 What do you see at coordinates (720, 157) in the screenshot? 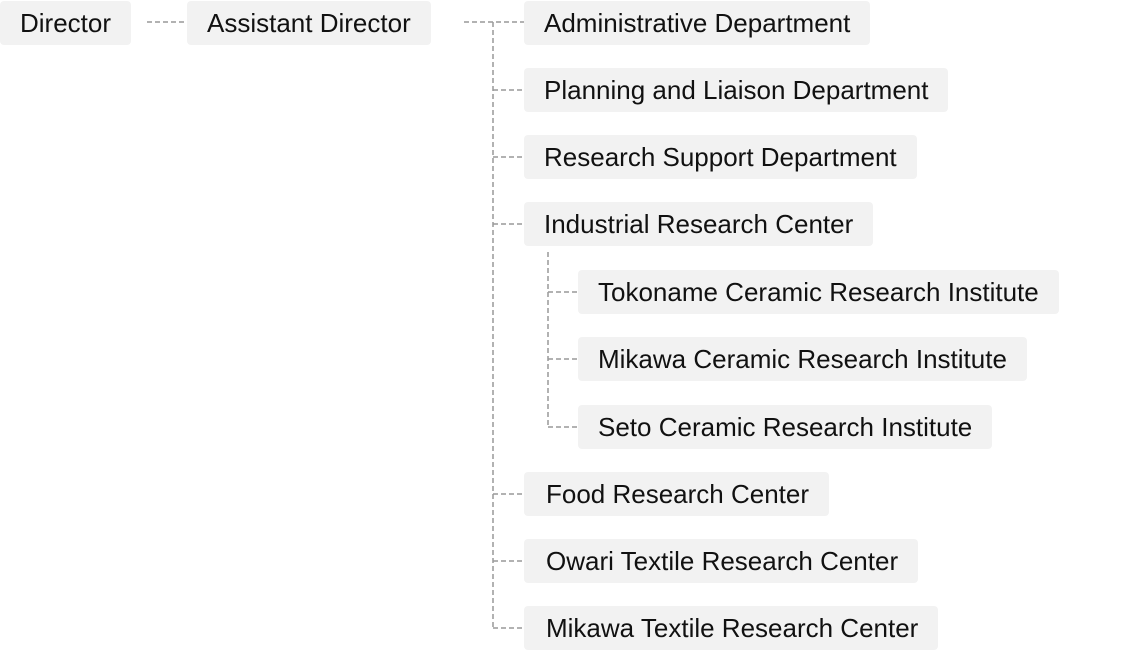
I see `node-department: Research Support Department` at bounding box center [720, 157].